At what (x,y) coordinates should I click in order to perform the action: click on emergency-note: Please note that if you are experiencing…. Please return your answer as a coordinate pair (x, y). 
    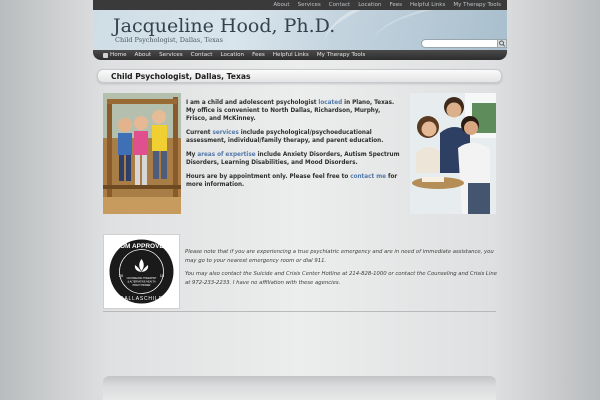
    Looking at the image, I should click on (339, 256).